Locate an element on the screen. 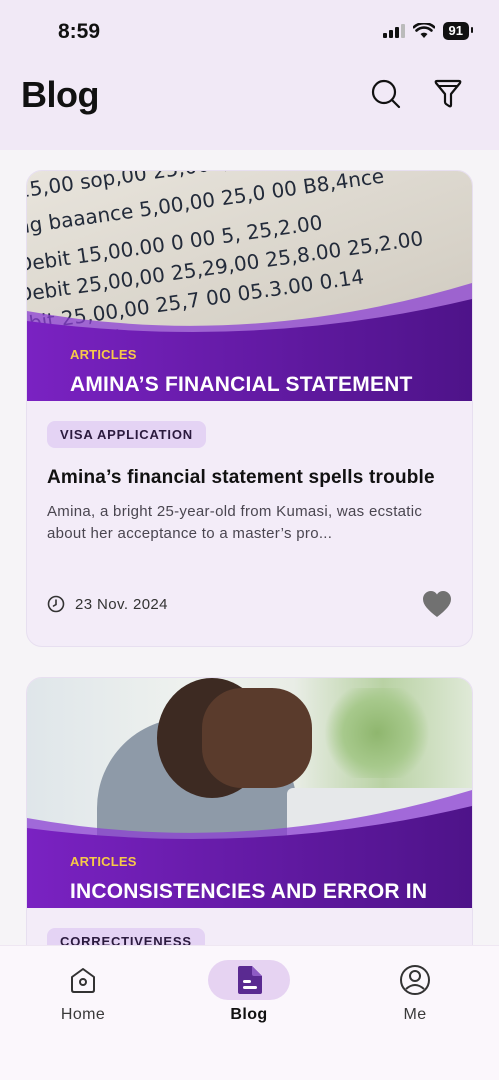 This screenshot has width=499, height=1080. battery-icon: 91 is located at coordinates (458, 31).